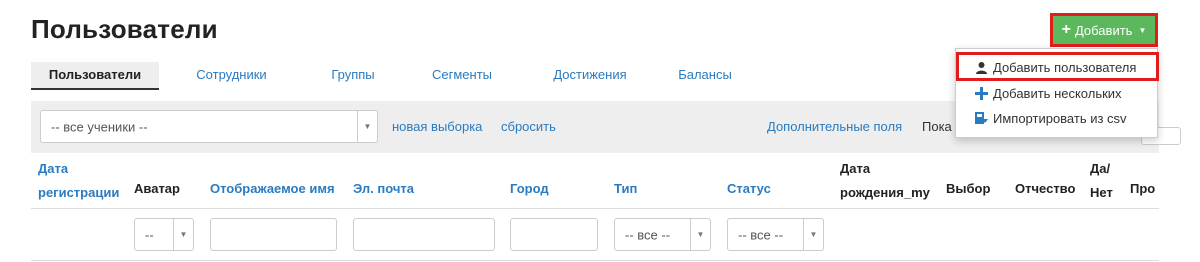 Image resolution: width=1200 pixels, height=262 pixels. I want to click on column-date-line1: Дата, so click(53, 168).